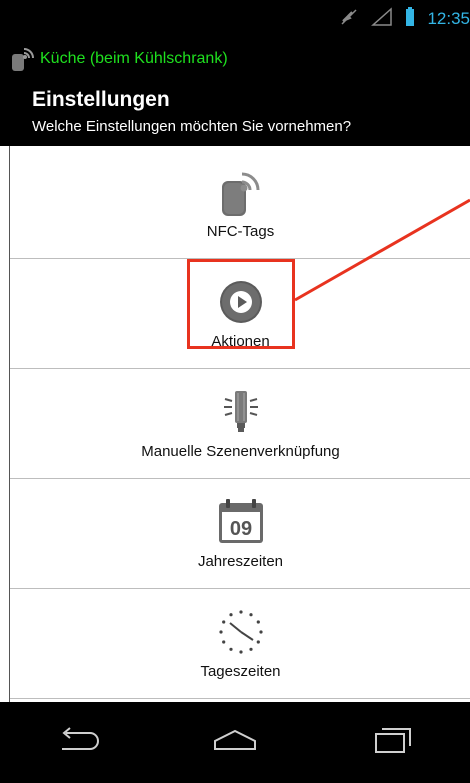  I want to click on back-button, so click(78, 743).